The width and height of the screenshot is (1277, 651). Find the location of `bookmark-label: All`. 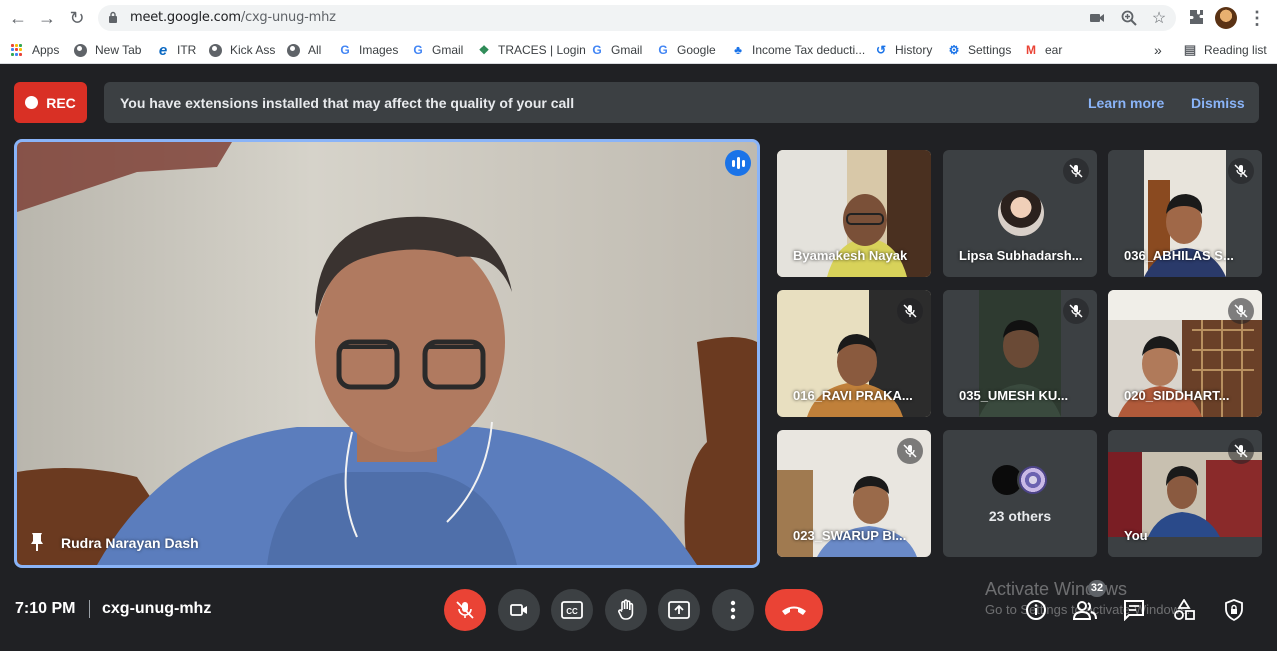

bookmark-label: All is located at coordinates (315, 50).